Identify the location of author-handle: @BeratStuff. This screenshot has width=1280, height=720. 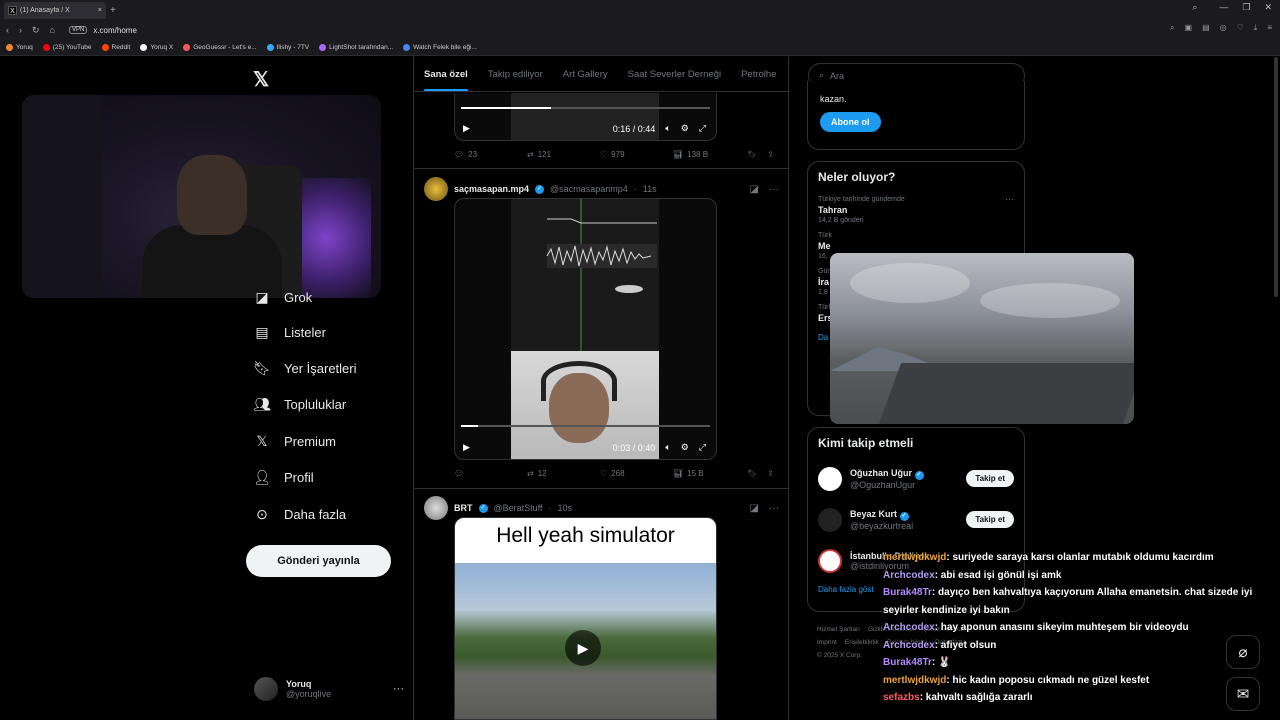
(518, 508).